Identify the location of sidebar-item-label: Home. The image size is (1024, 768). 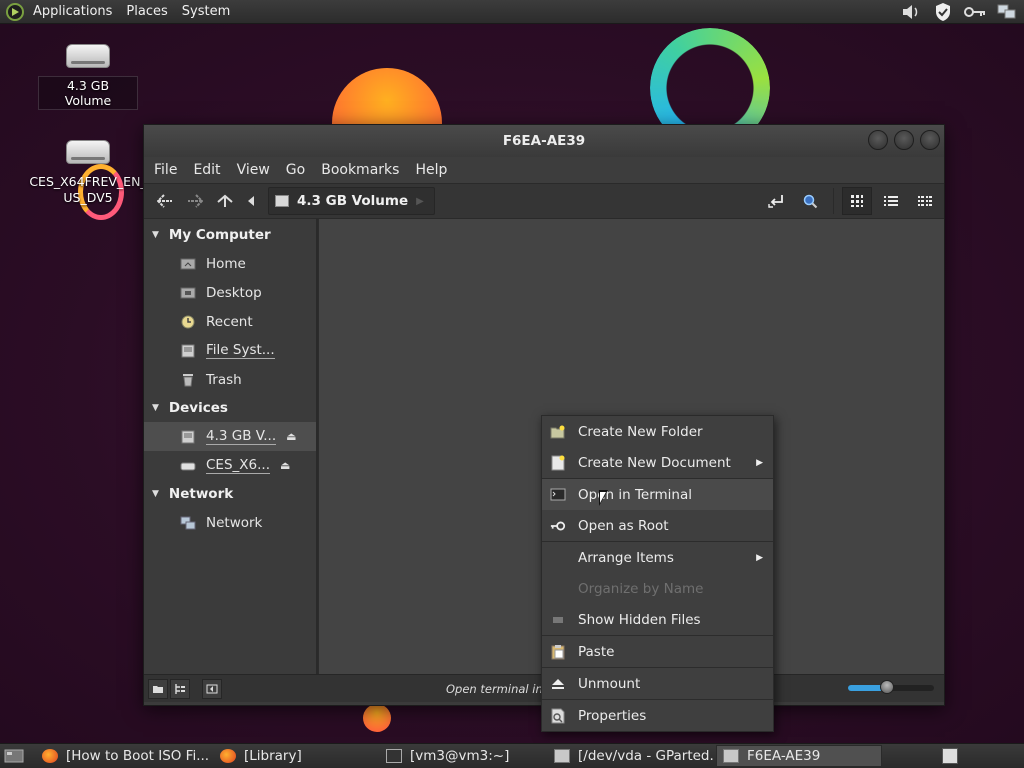
(226, 263).